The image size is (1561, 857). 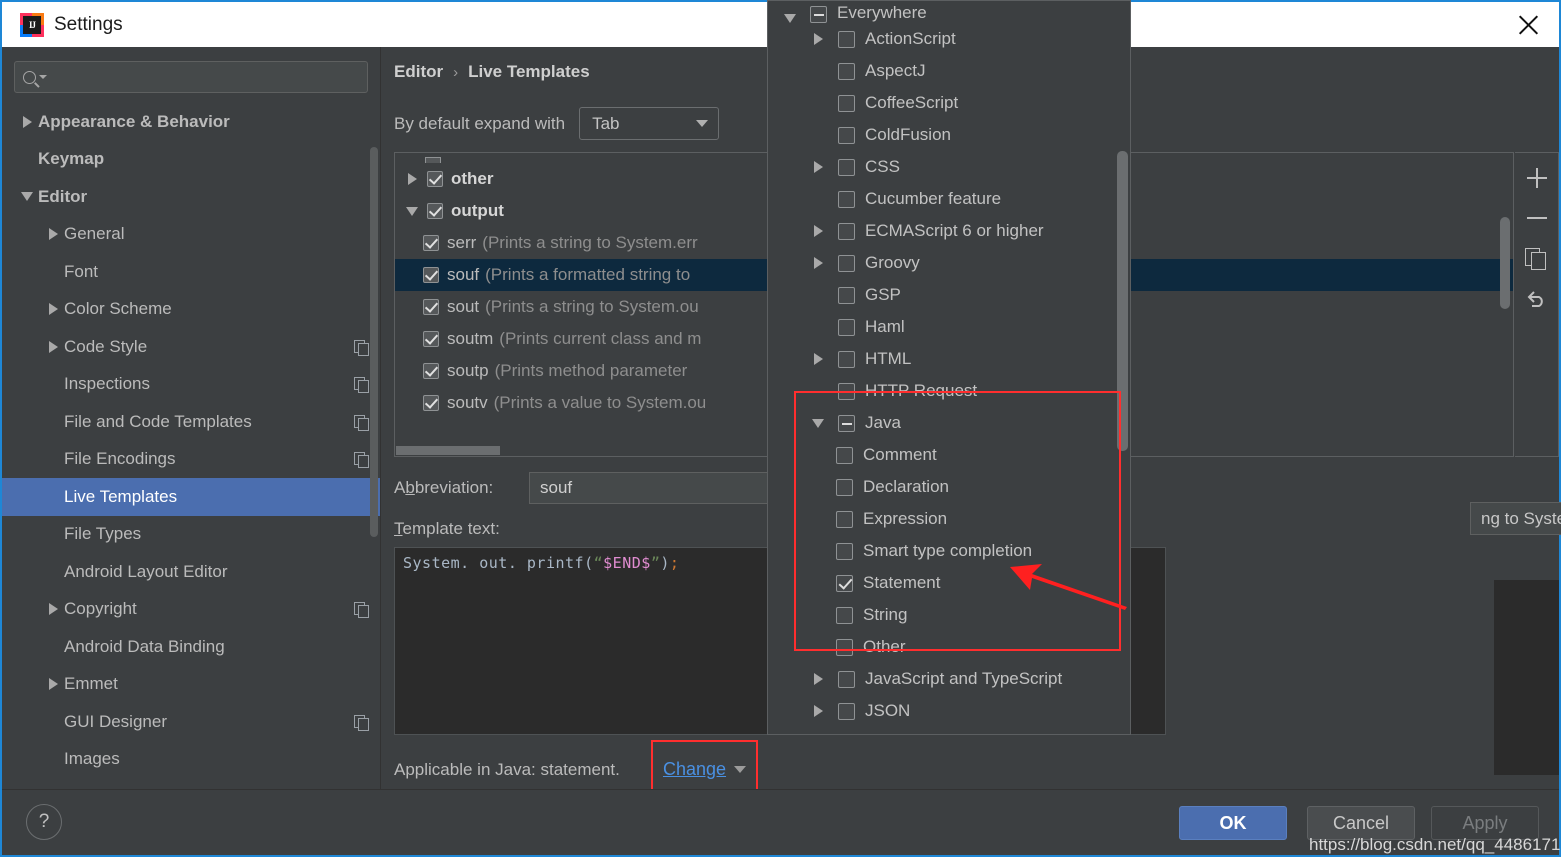 I want to click on context-row-http-request: HTTP Request, so click(x=949, y=391).